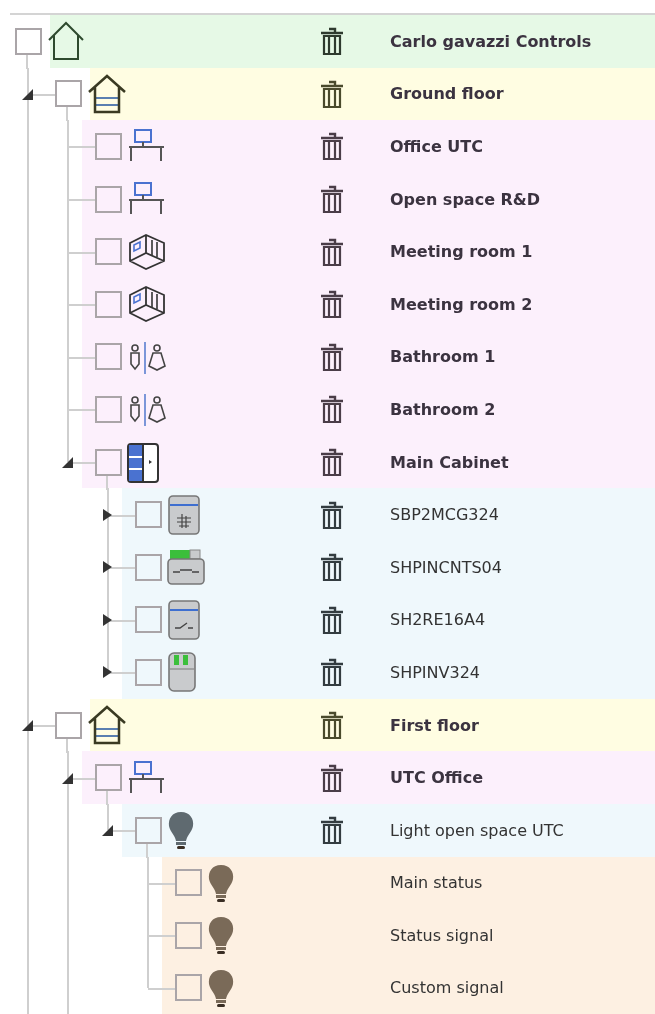 The width and height of the screenshot is (655, 1014). What do you see at coordinates (443, 357) in the screenshot?
I see `node-label: Bathroom 1` at bounding box center [443, 357].